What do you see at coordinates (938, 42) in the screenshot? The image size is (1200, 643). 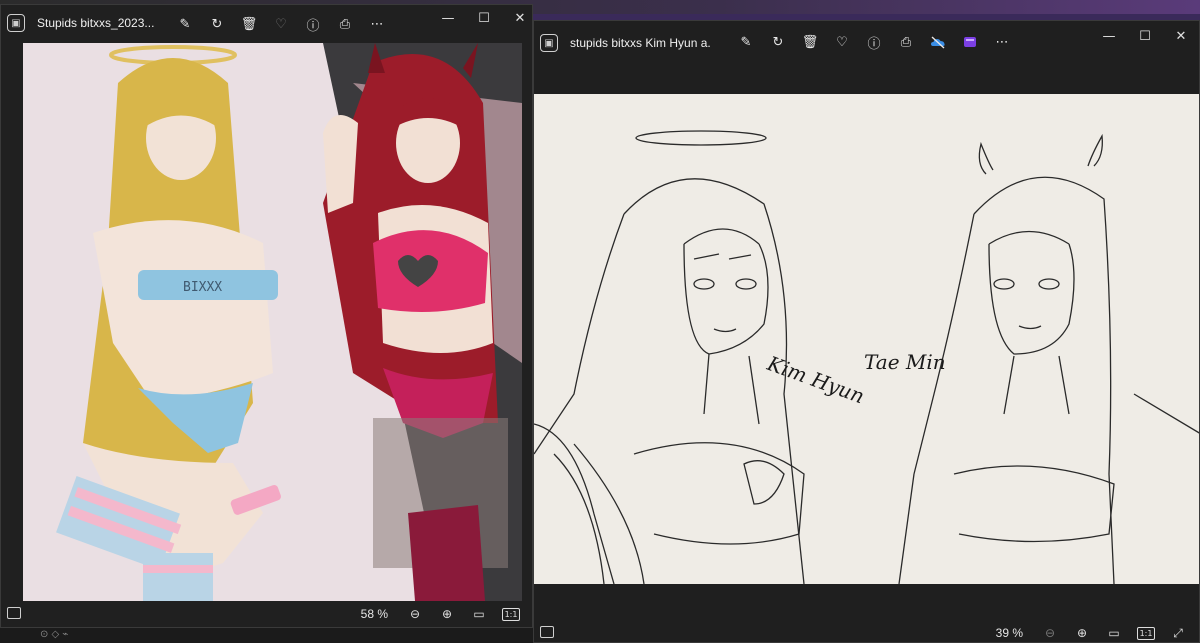 I see `onedrive-icon` at bounding box center [938, 42].